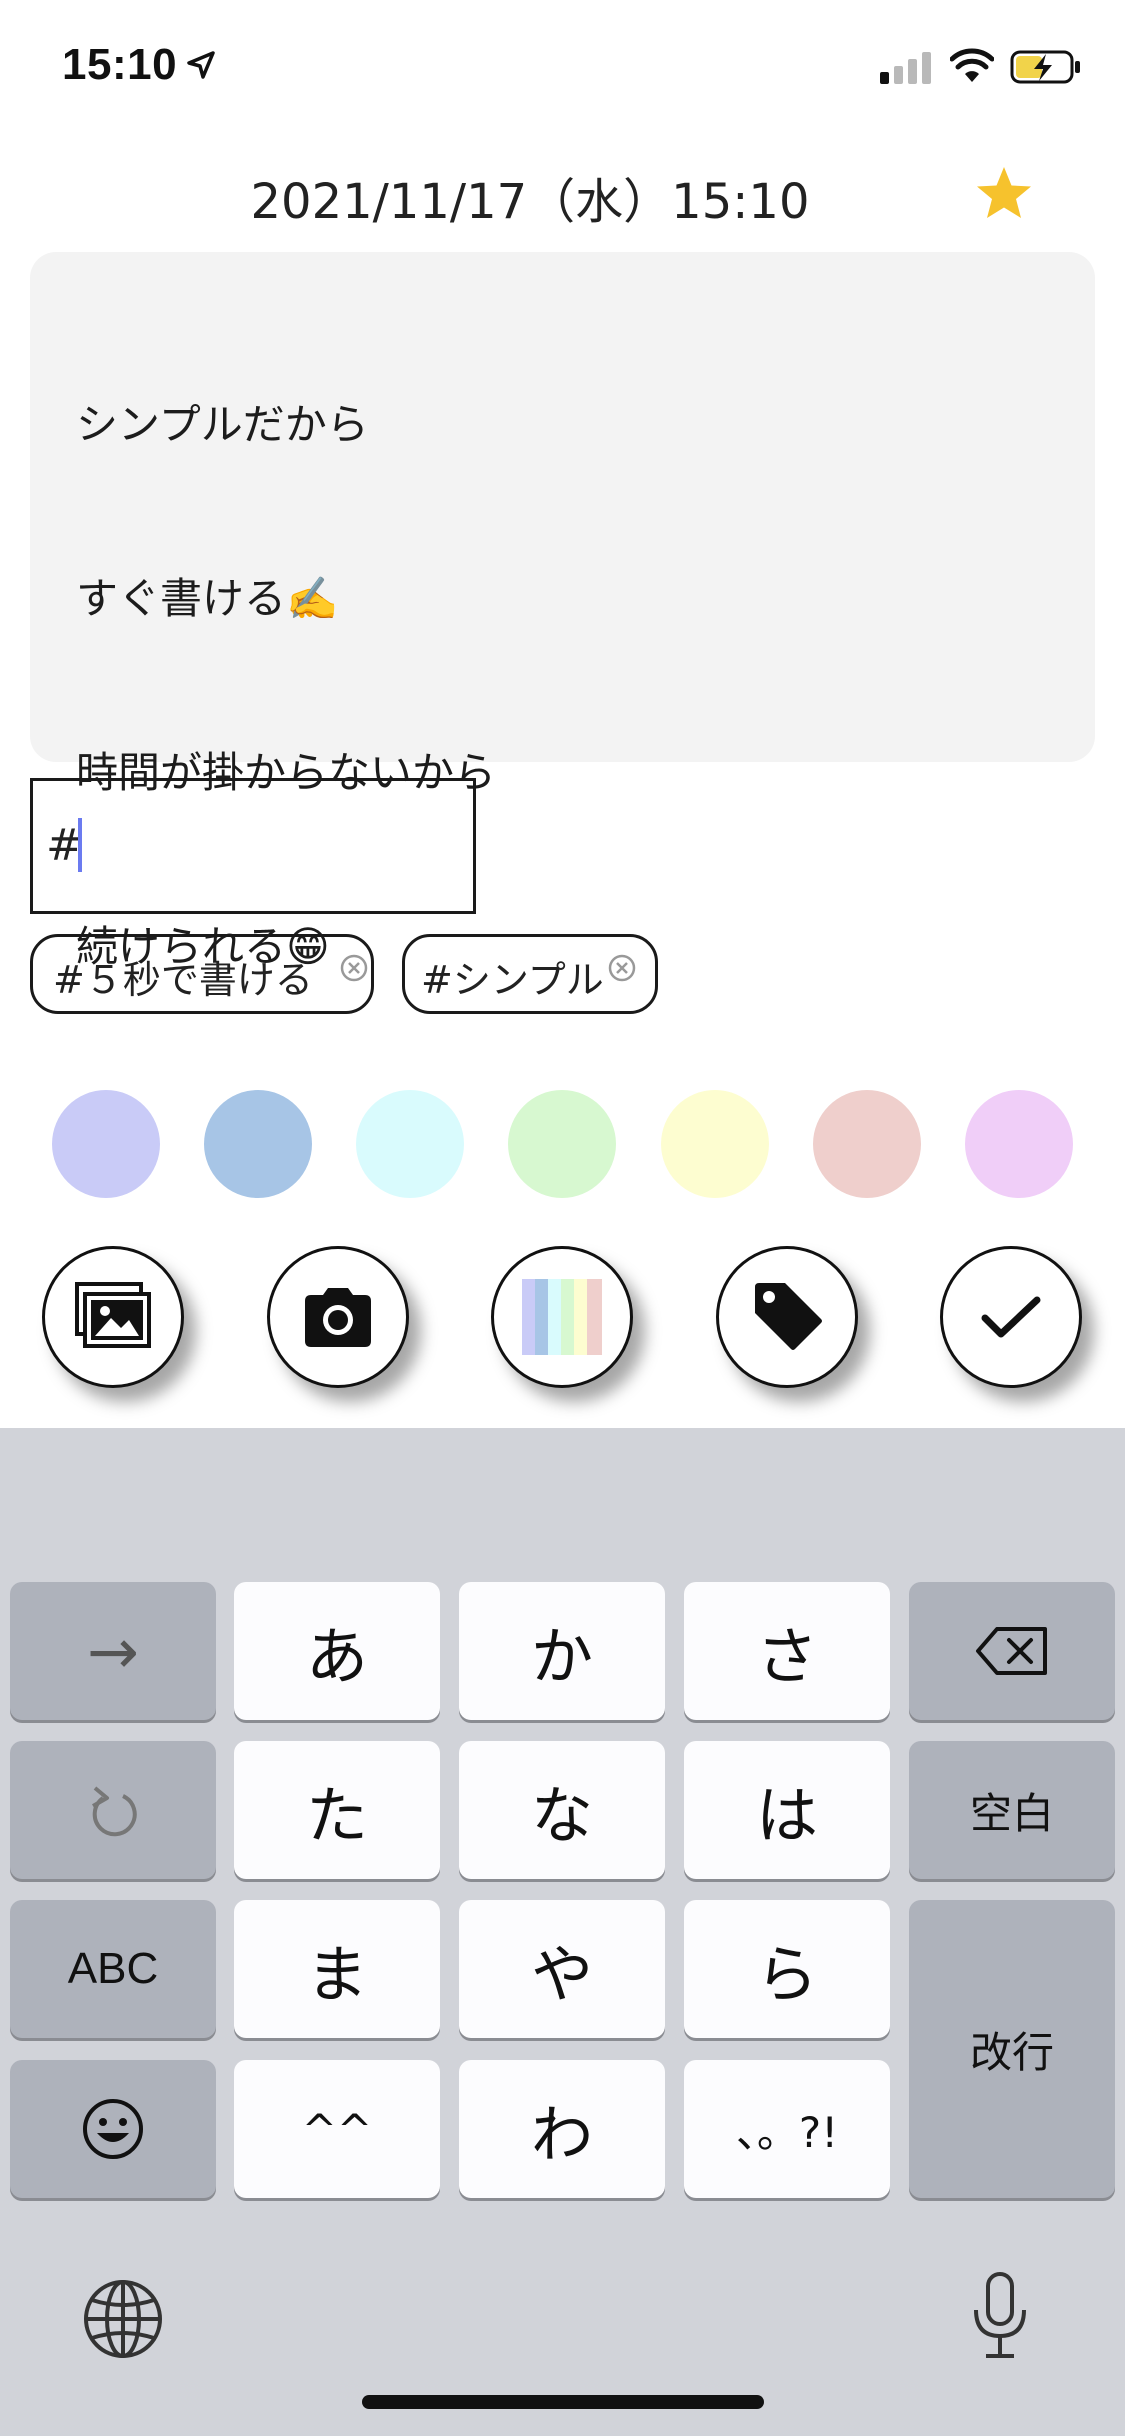 The image size is (1125, 2436). I want to click on key-kaomoji: ^^, so click(337, 2129).